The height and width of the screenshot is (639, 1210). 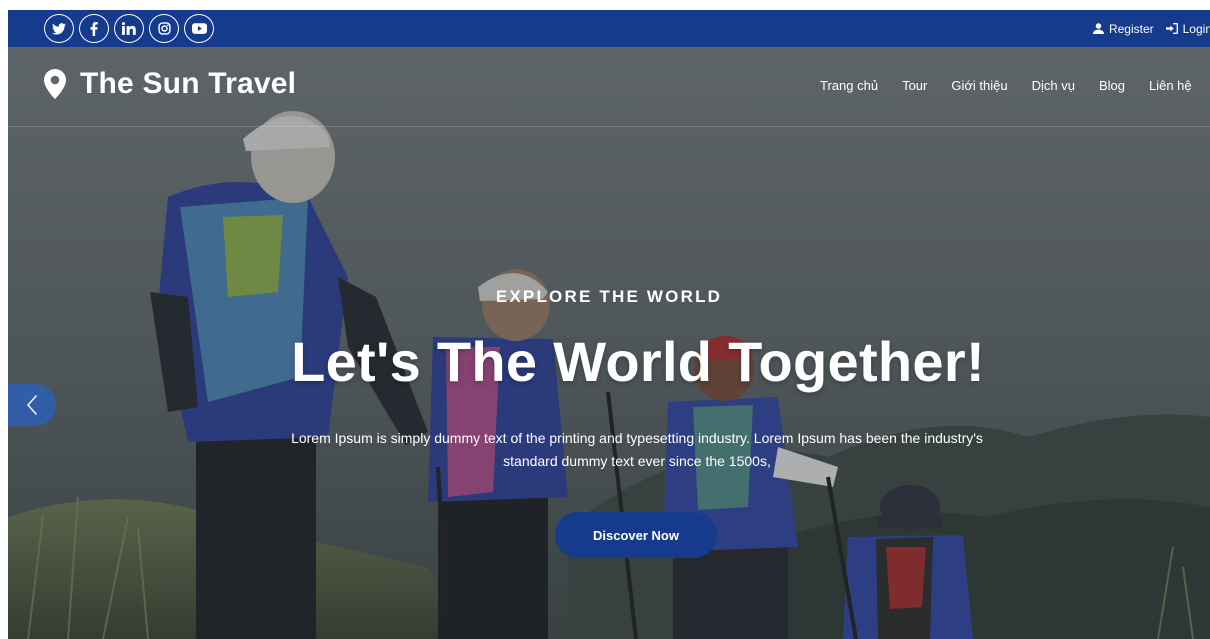 What do you see at coordinates (1170, 85) in the screenshot?
I see `nav-item-contact: Liên hệ` at bounding box center [1170, 85].